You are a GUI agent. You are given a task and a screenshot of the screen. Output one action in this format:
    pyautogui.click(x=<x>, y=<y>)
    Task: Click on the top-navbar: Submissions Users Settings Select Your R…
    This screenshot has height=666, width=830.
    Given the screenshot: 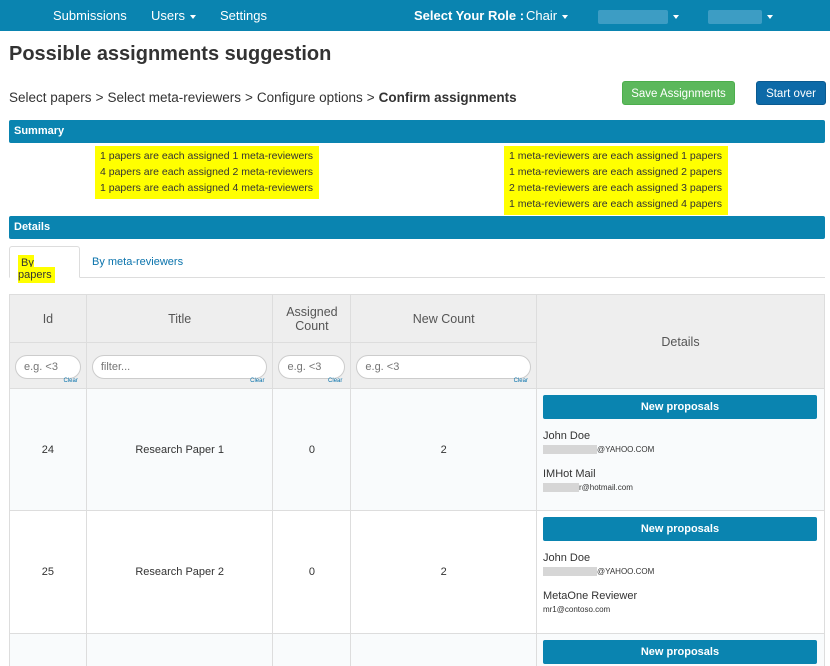 What is the action you would take?
    pyautogui.click(x=415, y=15)
    